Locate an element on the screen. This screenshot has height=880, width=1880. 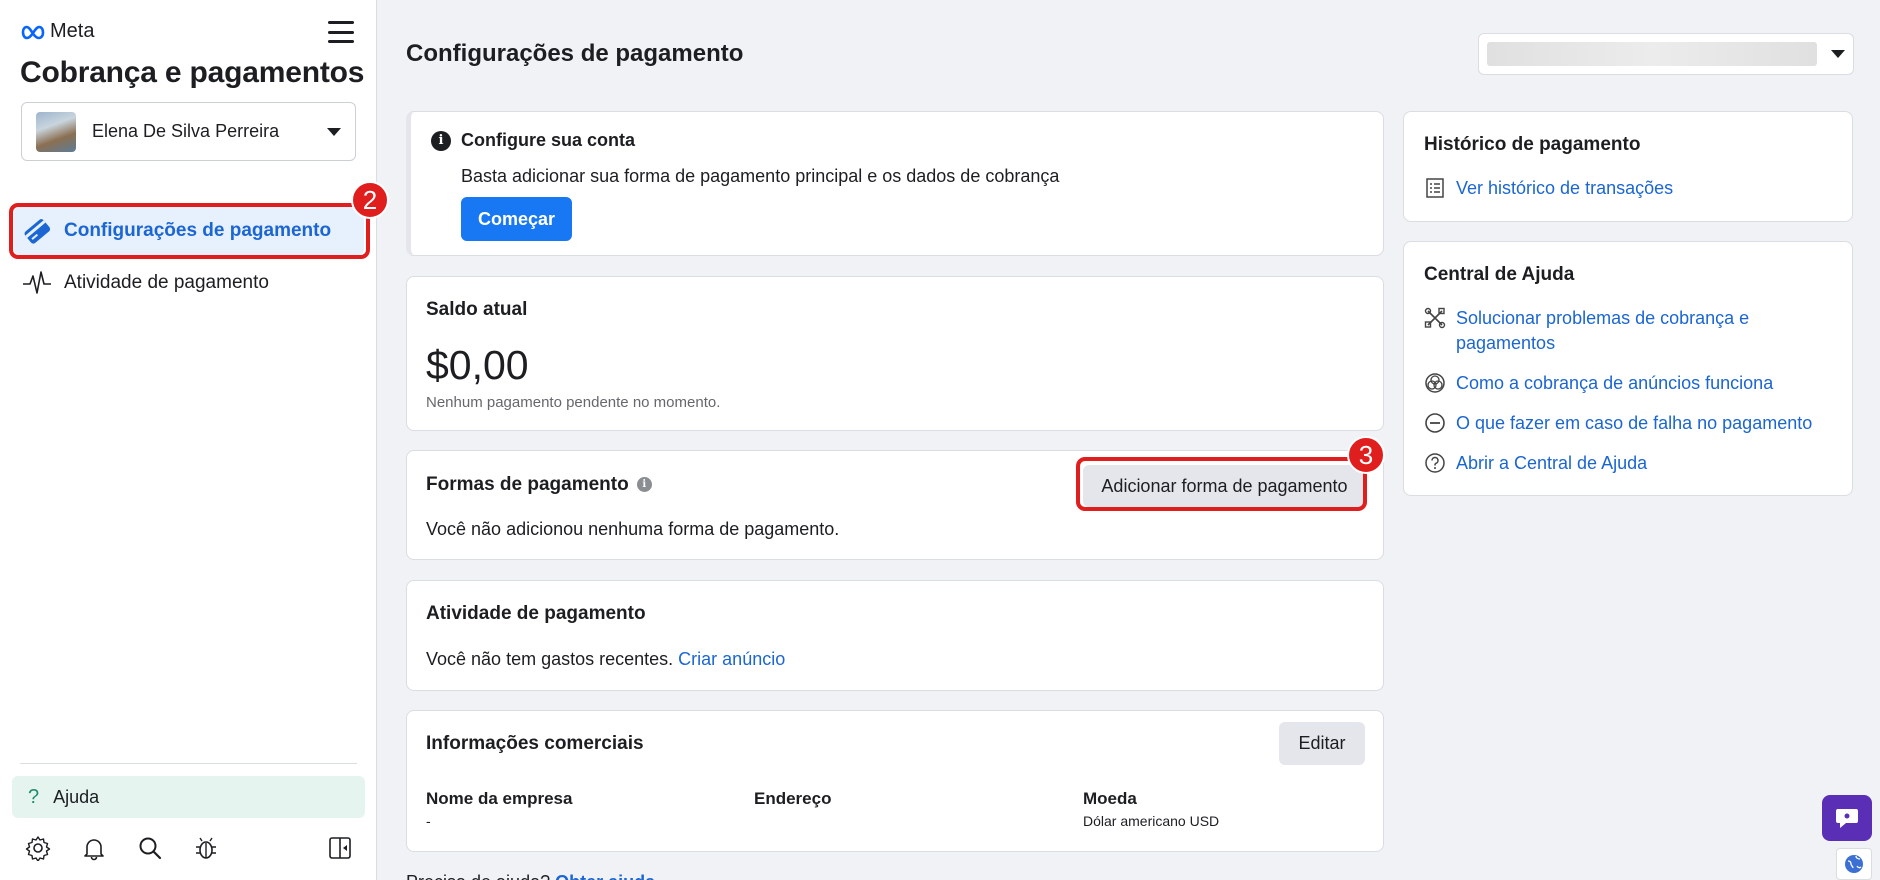
help-footer-text: Precisa de ajuda? is located at coordinates (478, 876).